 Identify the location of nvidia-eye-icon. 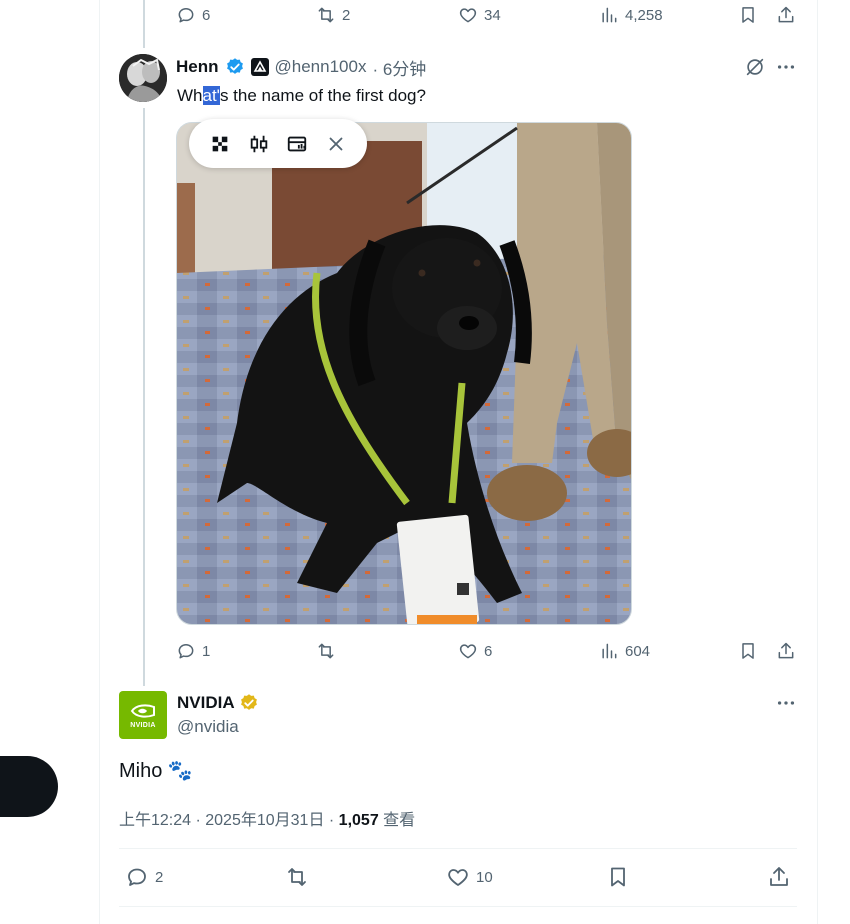
(142, 710).